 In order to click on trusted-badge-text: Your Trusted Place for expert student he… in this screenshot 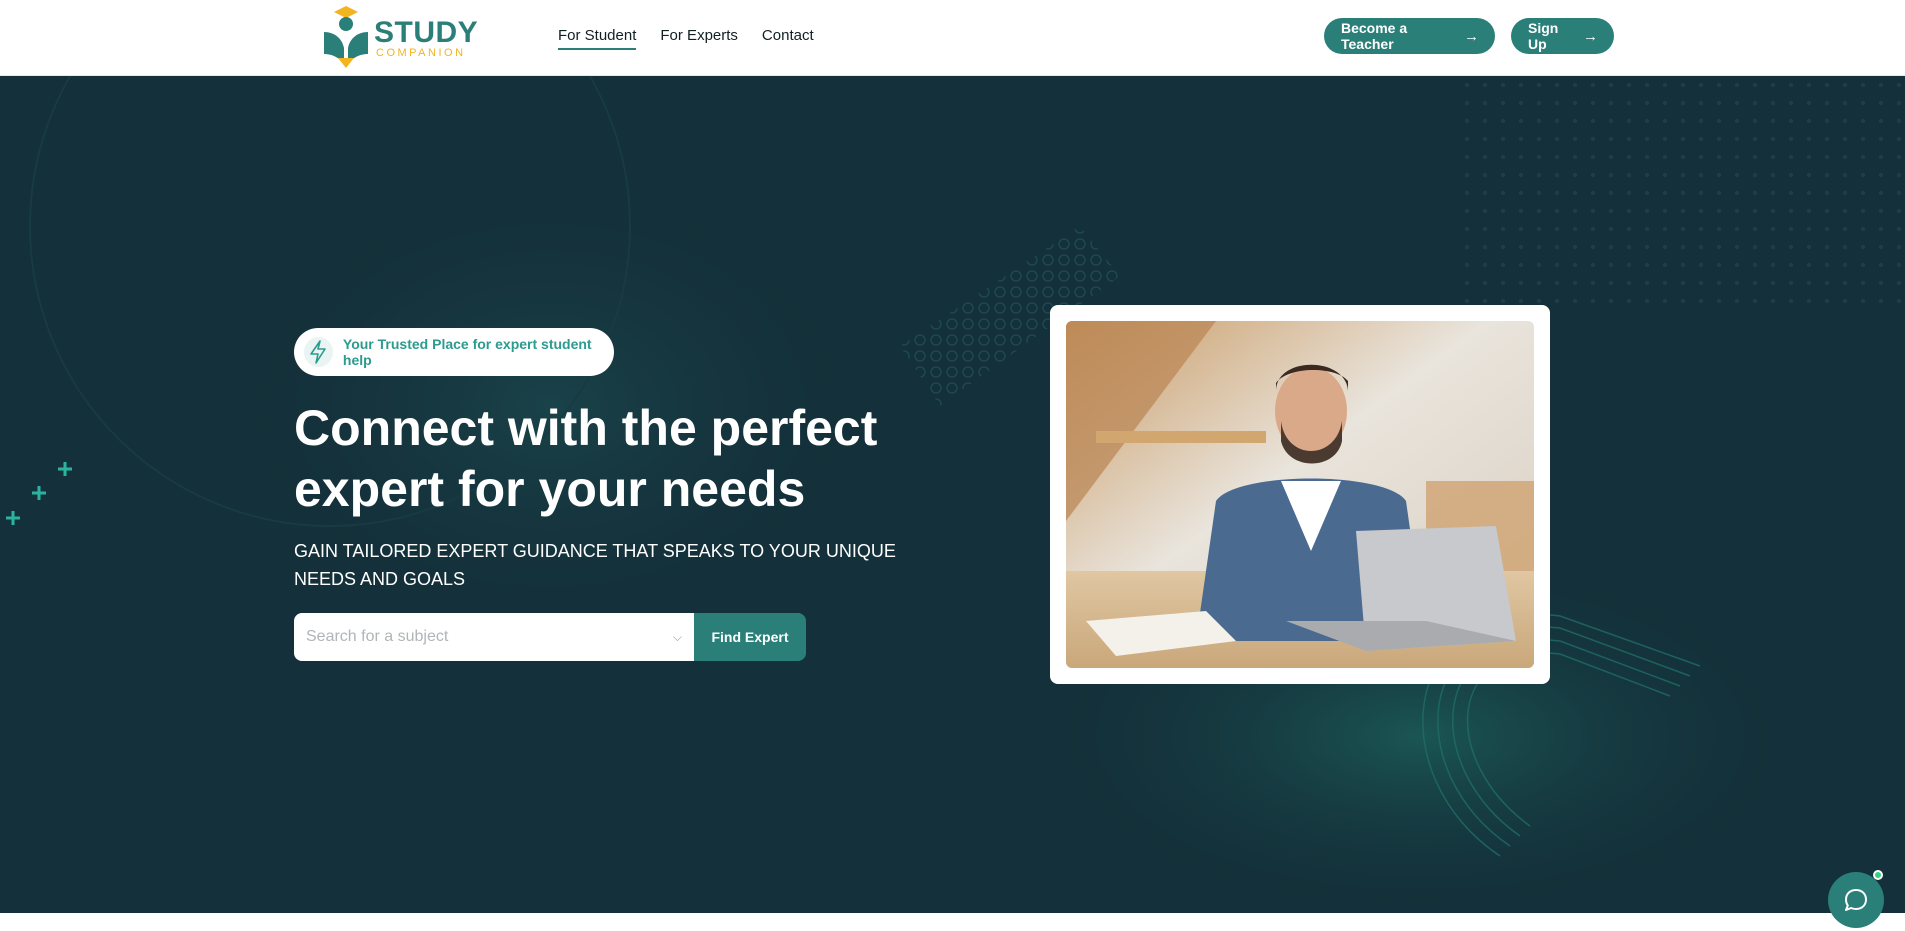, I will do `click(467, 352)`.